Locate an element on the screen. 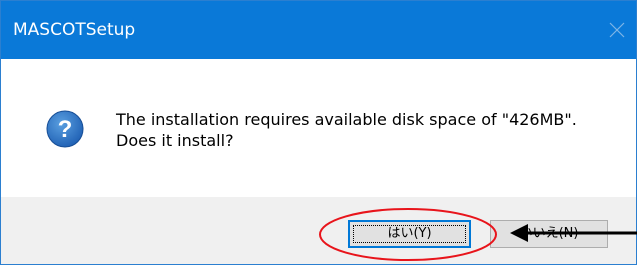 The image size is (637, 265). yes-button-label: はい(Y) is located at coordinates (409, 233).